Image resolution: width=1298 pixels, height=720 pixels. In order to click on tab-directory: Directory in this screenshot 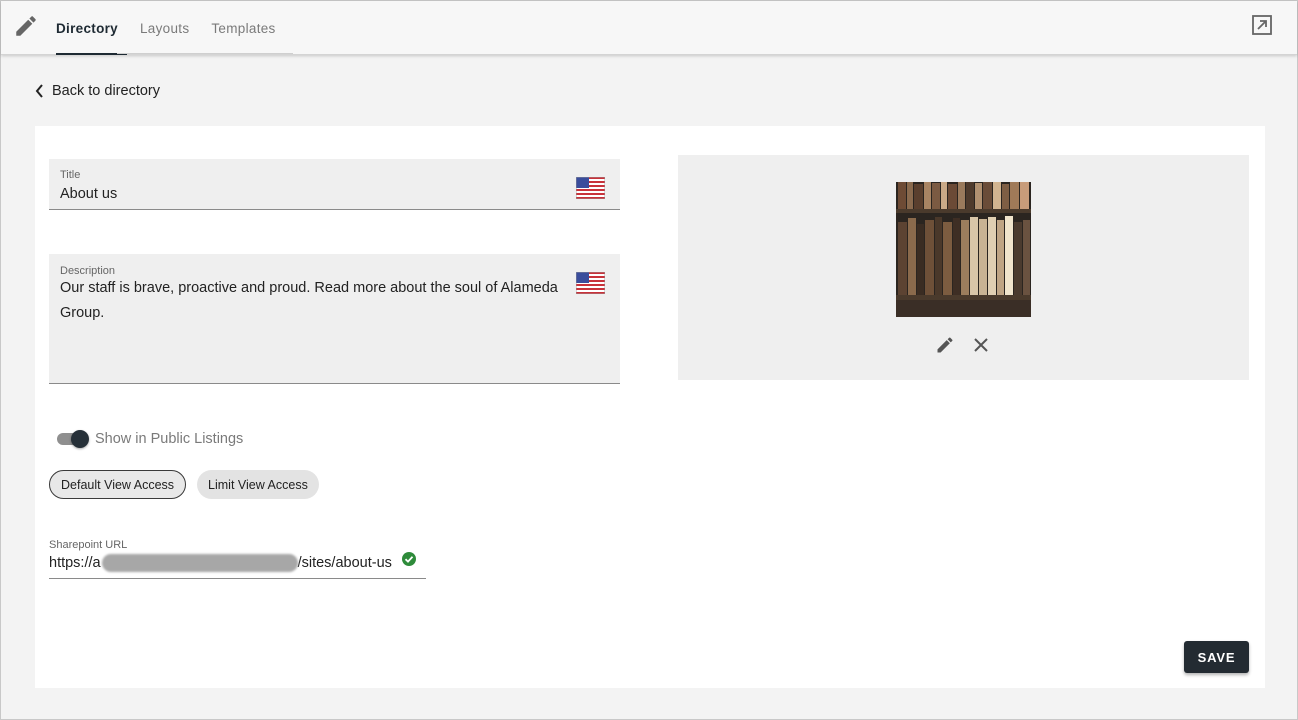, I will do `click(87, 28)`.